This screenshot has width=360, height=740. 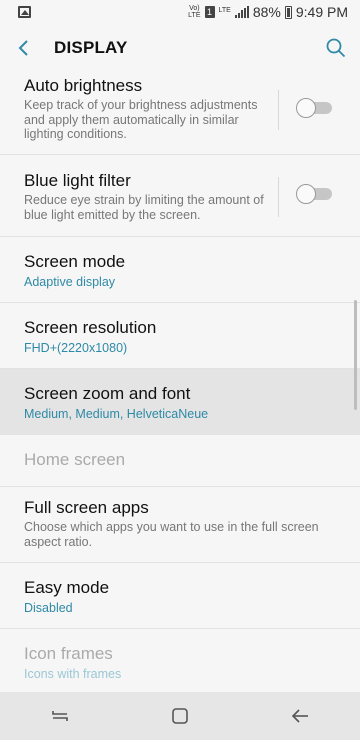 What do you see at coordinates (180, 48) in the screenshot?
I see `app-header: DISPLAY` at bounding box center [180, 48].